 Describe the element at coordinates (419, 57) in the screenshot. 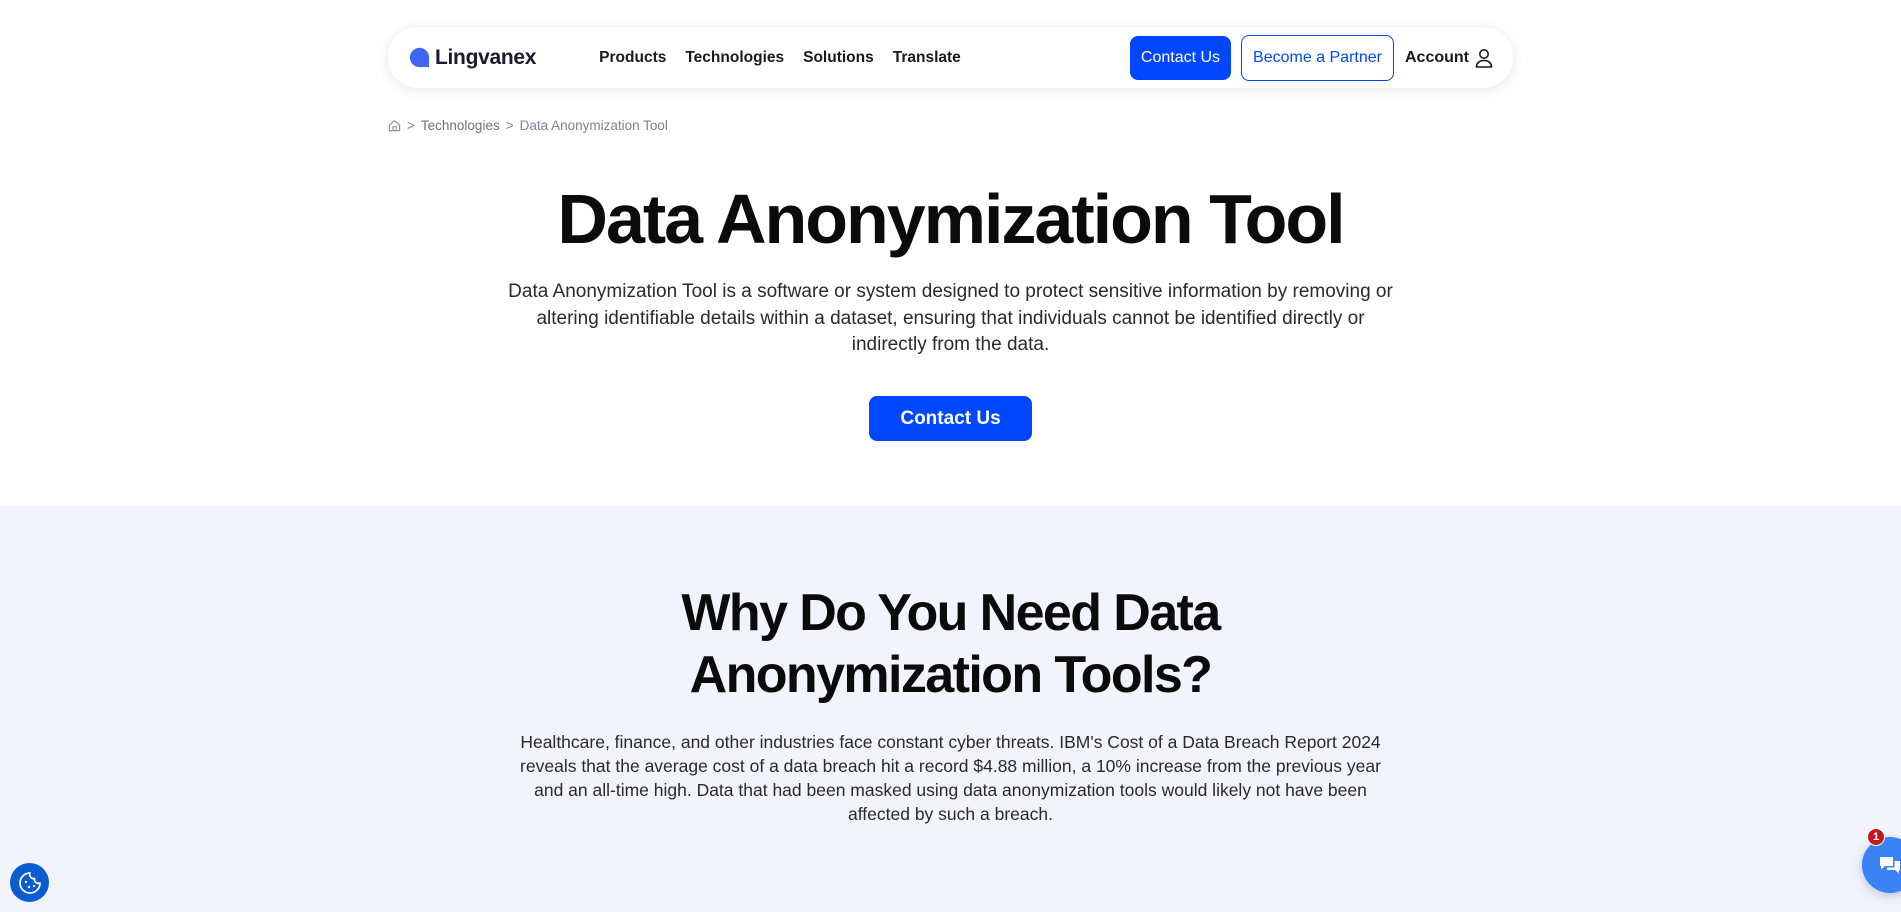

I see `lingvanex-logo-icon` at that location.